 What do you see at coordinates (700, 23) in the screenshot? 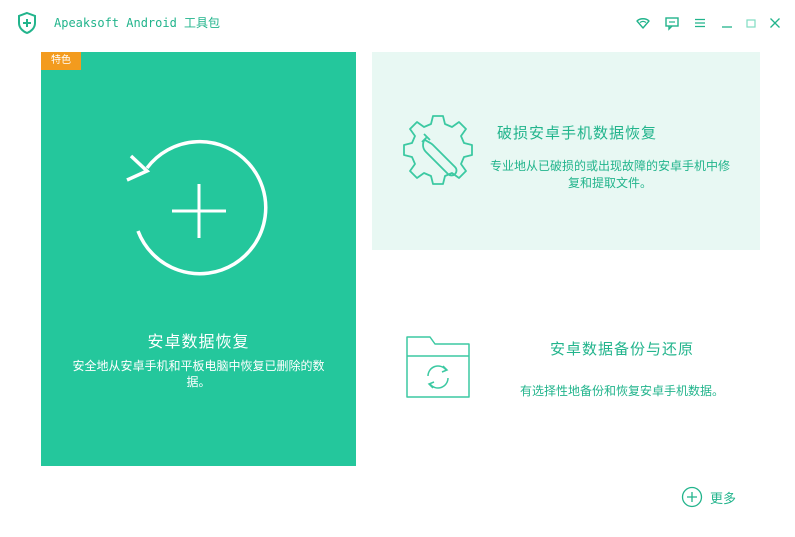
I see `menu-icon` at bounding box center [700, 23].